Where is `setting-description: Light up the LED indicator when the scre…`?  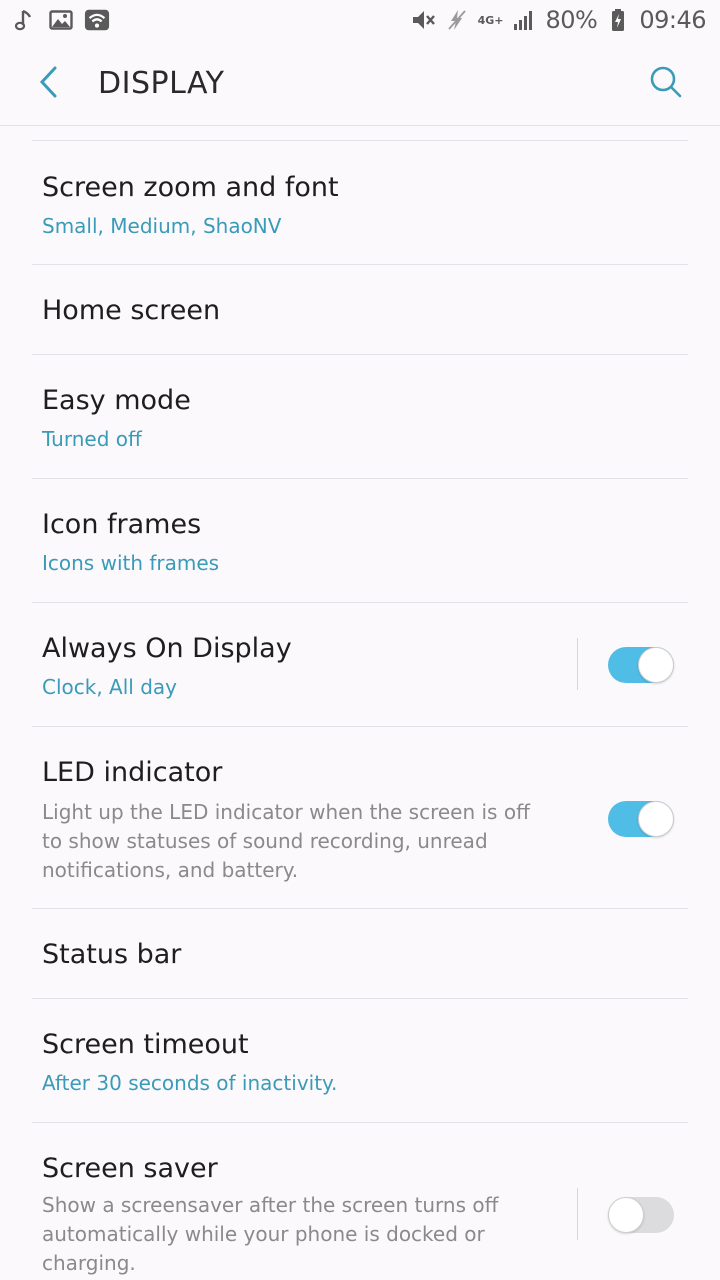 setting-description: Light up the LED indicator when the scre… is located at coordinates (286, 841).